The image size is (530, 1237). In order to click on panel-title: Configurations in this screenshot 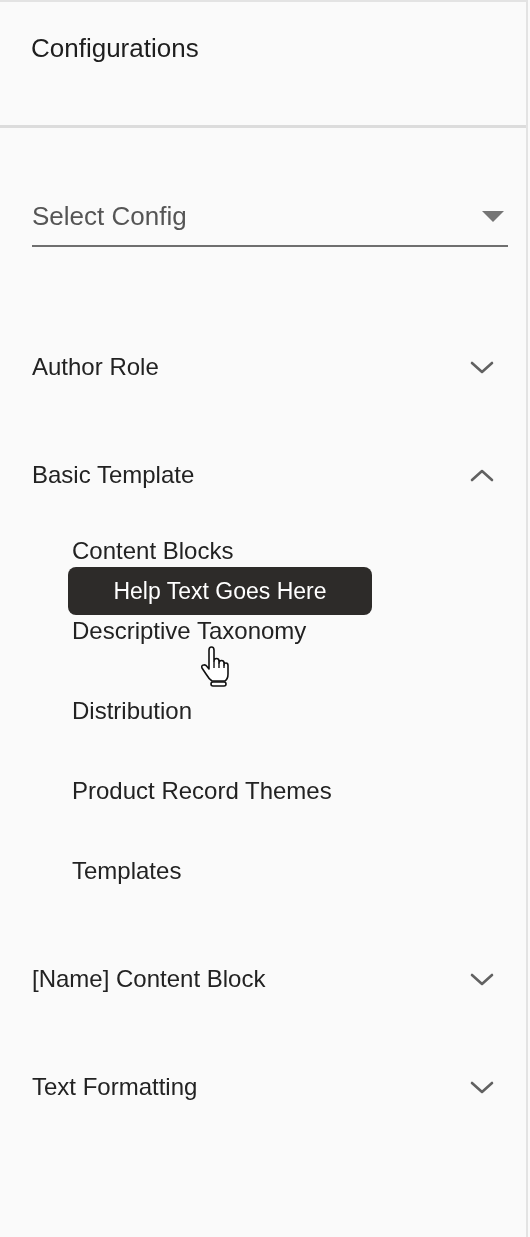, I will do `click(115, 48)`.